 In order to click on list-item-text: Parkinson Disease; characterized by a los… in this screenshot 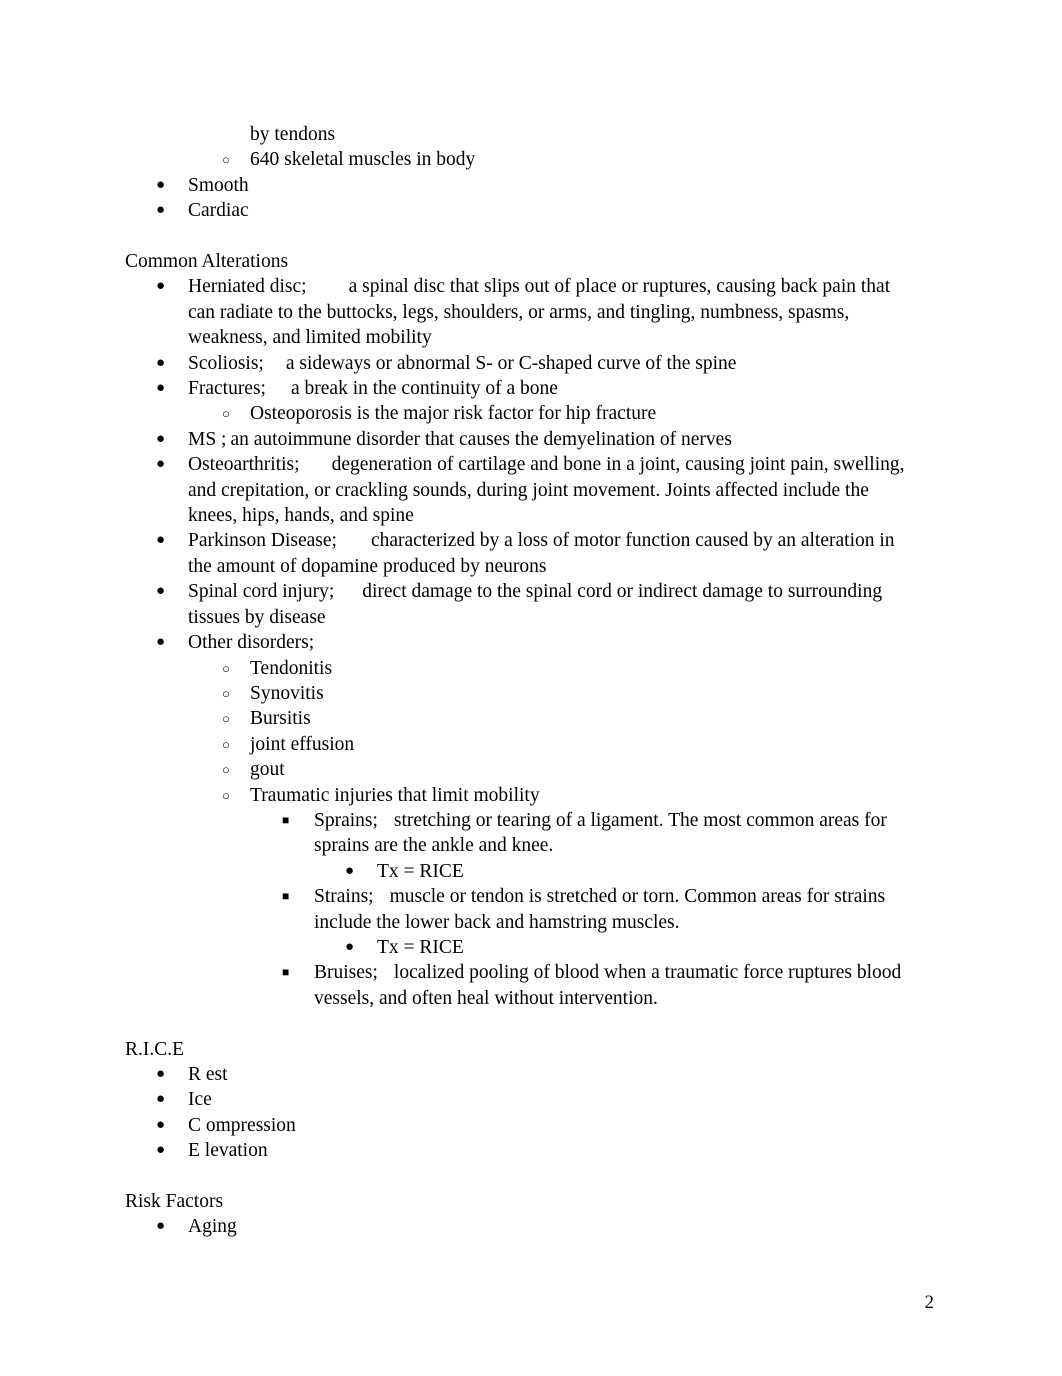, I will do `click(551, 553)`.